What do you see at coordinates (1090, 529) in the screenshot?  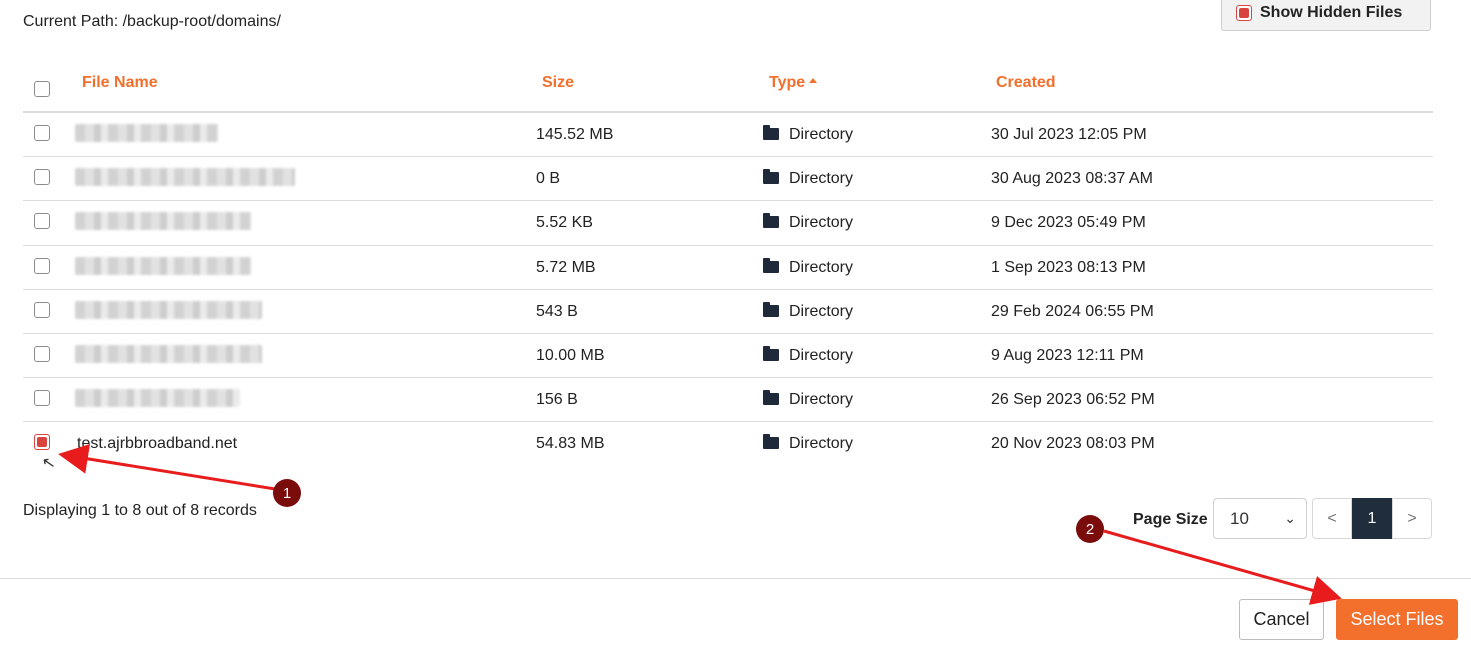 I see `annotation-marker-2: 2` at bounding box center [1090, 529].